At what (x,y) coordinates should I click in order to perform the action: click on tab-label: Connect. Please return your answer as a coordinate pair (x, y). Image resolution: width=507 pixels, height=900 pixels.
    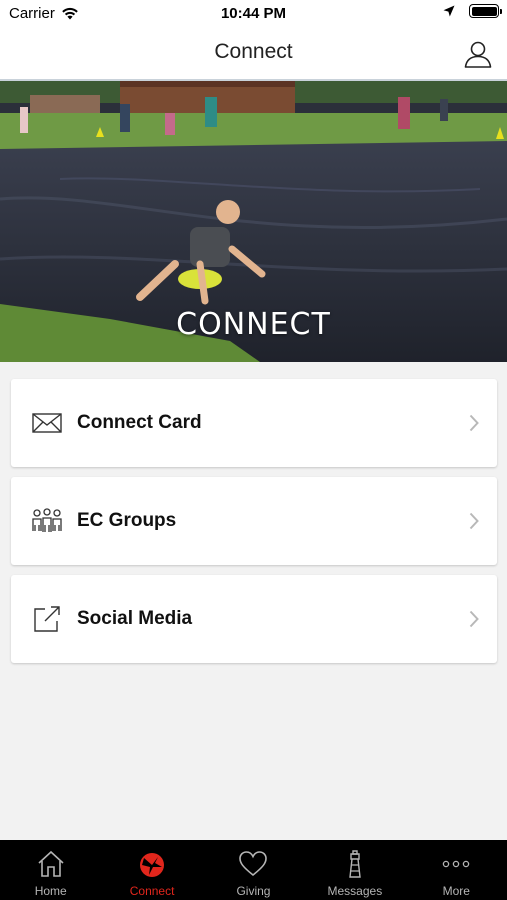
    Looking at the image, I should click on (152, 891).